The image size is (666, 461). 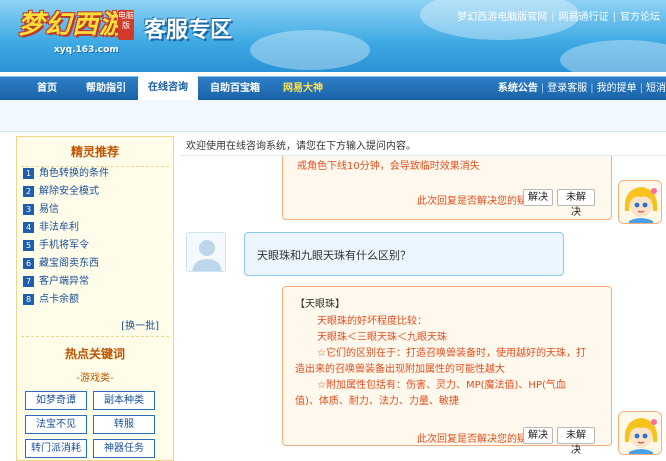 What do you see at coordinates (49, 209) in the screenshot?
I see `sidebar-item-label: 易信` at bounding box center [49, 209].